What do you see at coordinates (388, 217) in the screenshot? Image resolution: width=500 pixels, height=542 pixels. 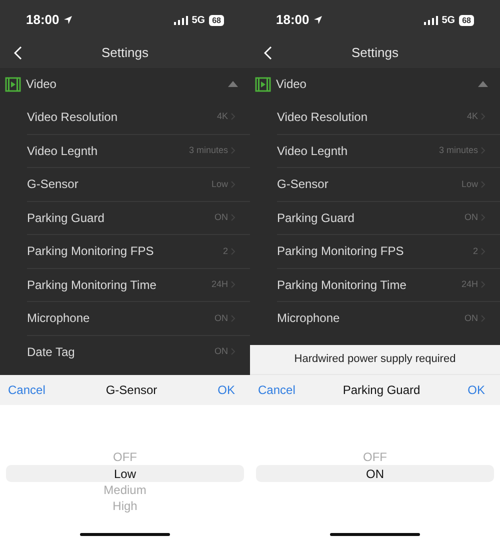 I see `settings-row: Parking Guard ON` at bounding box center [388, 217].